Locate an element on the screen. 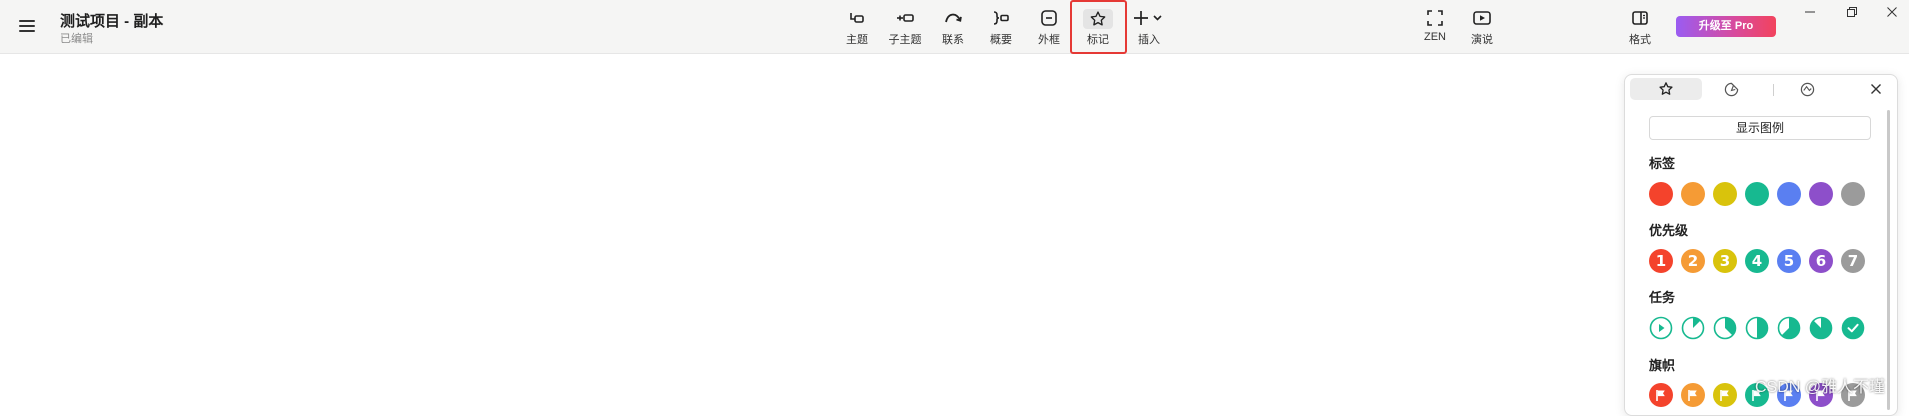  tool-boundary: 外框 is located at coordinates (1049, 27).